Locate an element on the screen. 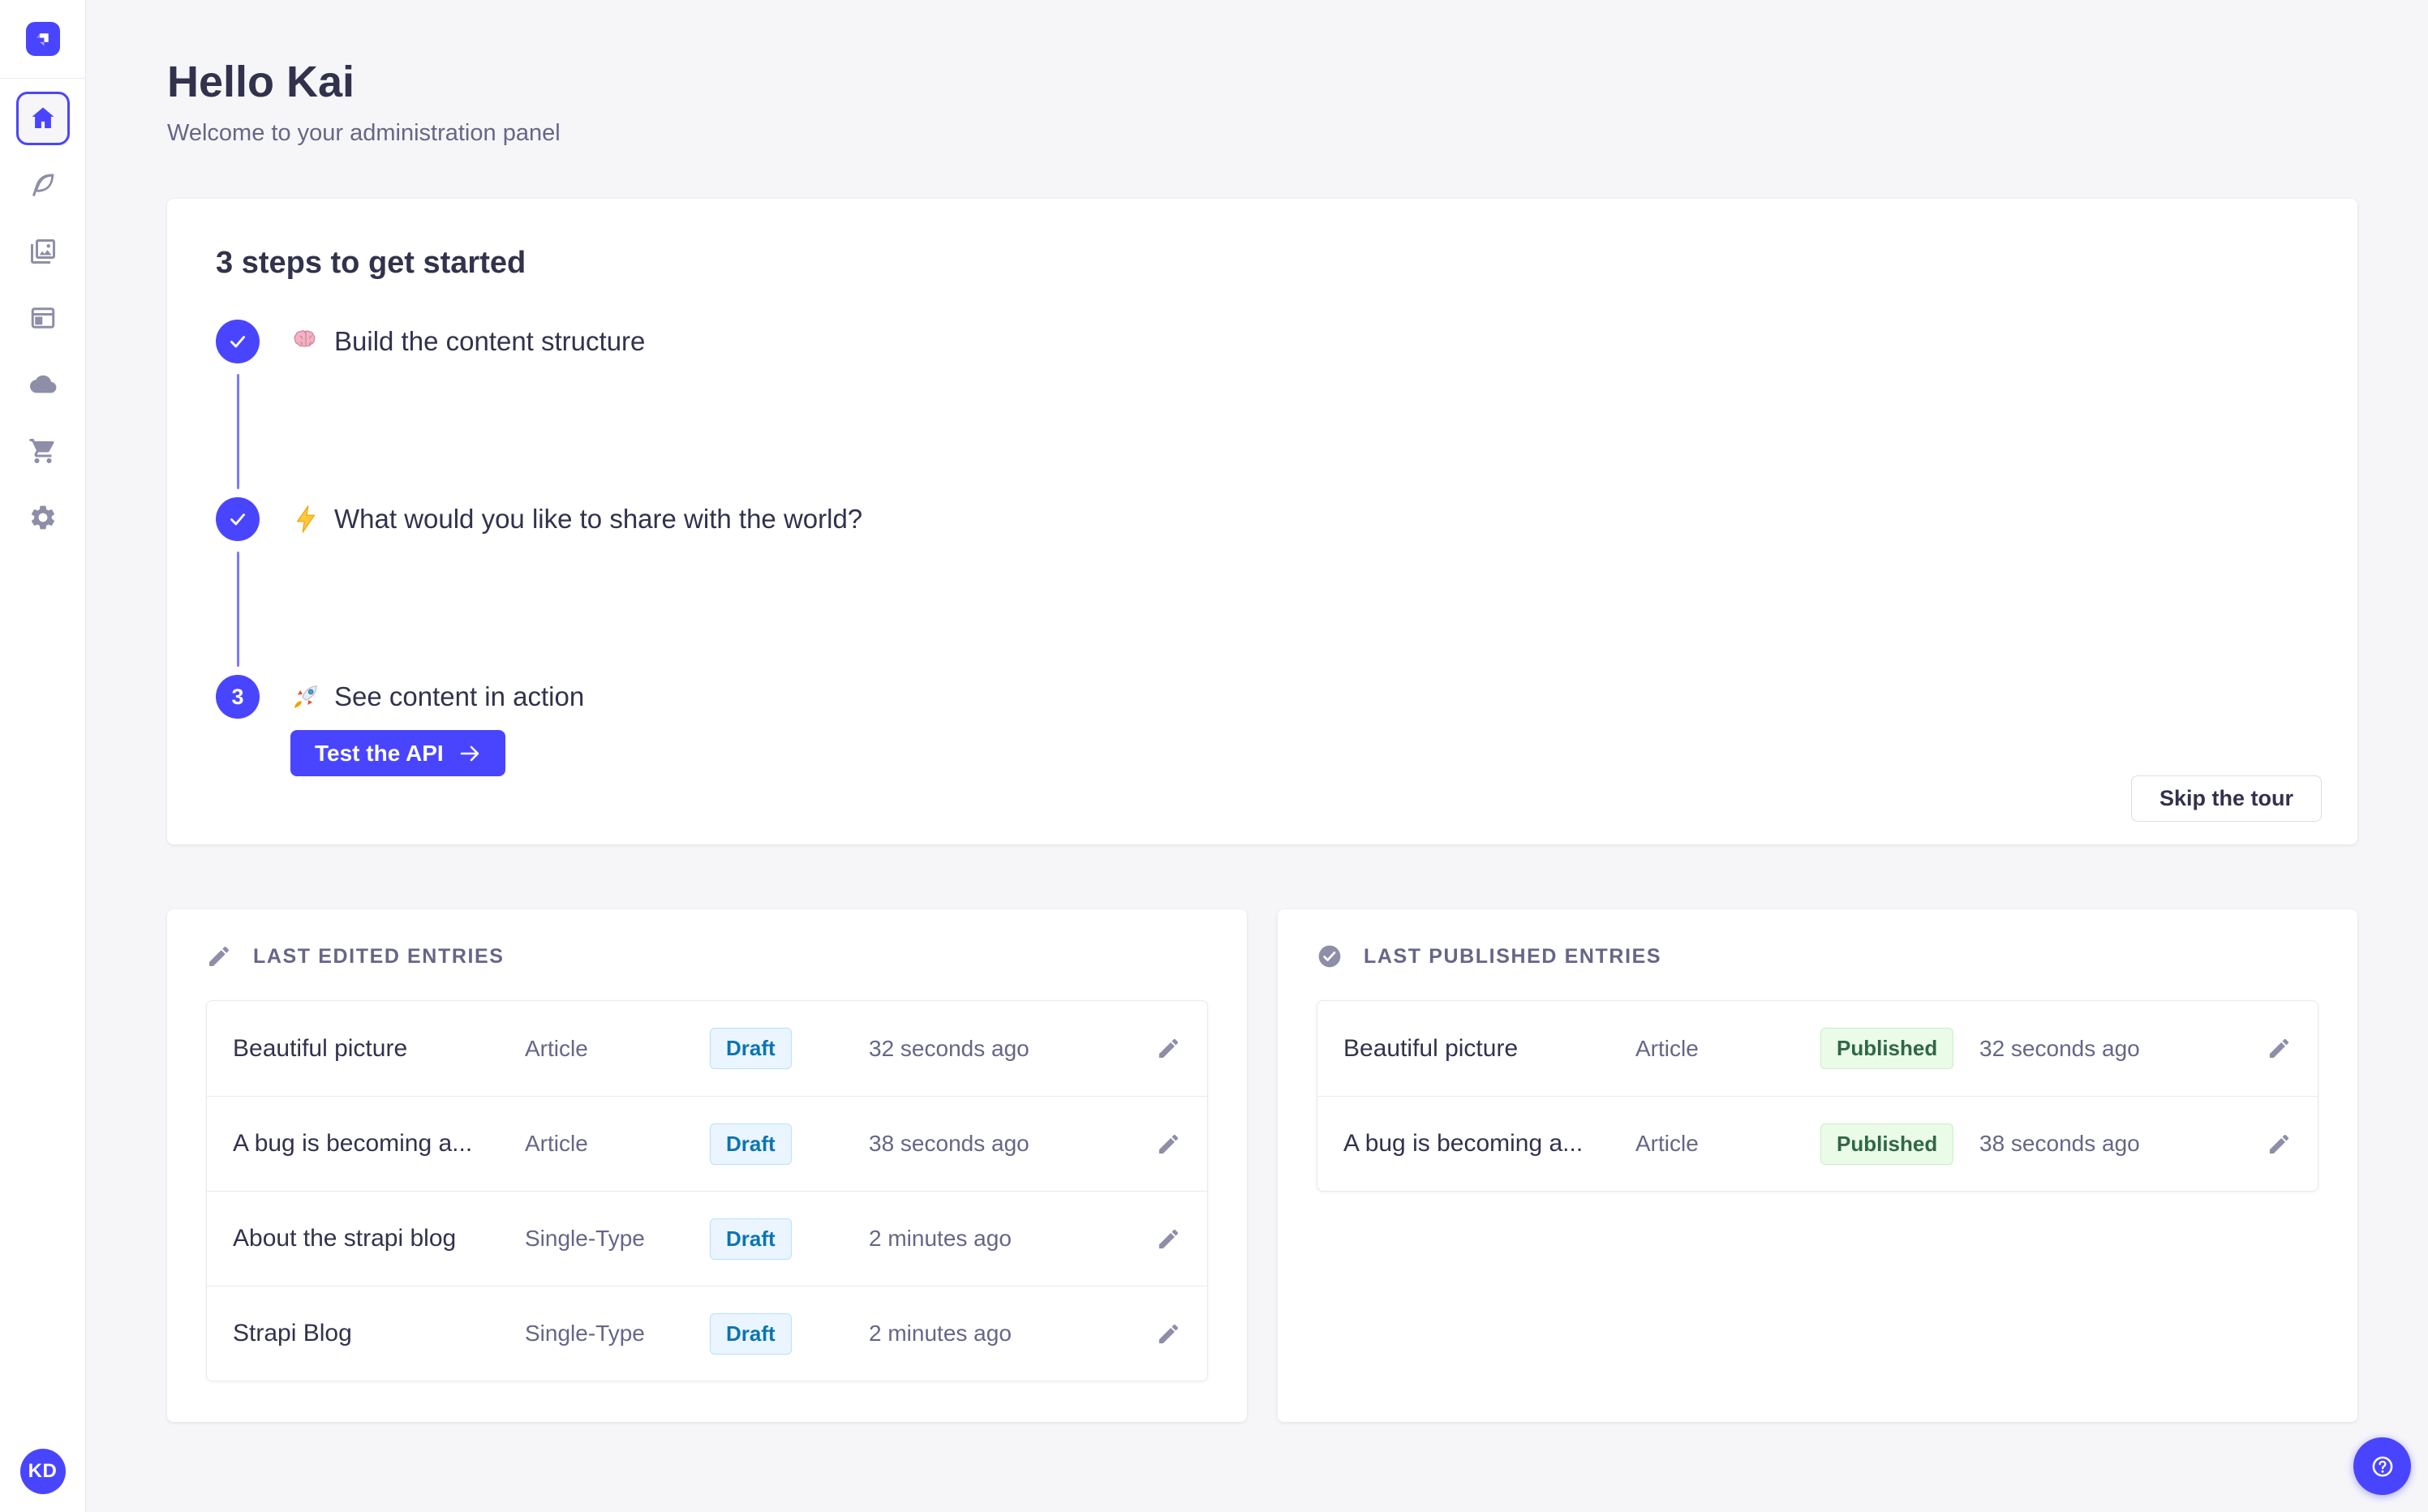 This screenshot has width=2428, height=1512. step-2-rail is located at coordinates (238, 586).